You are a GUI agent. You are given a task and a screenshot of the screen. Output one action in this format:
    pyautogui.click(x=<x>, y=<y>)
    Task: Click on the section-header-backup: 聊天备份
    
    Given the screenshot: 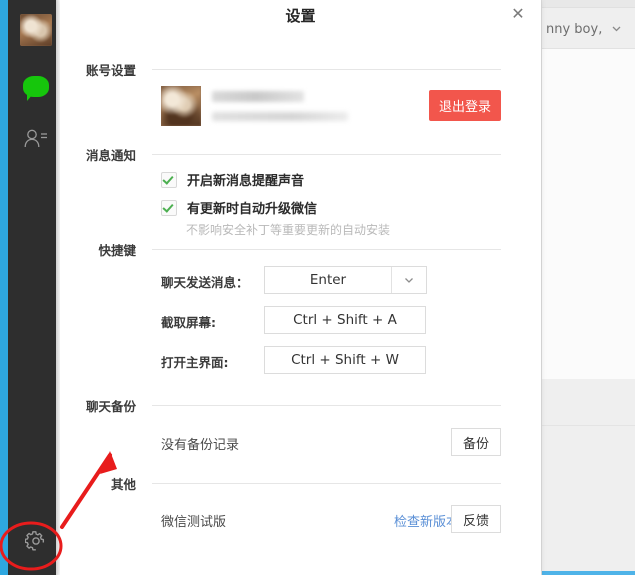 What is the action you would take?
    pyautogui.click(x=300, y=405)
    